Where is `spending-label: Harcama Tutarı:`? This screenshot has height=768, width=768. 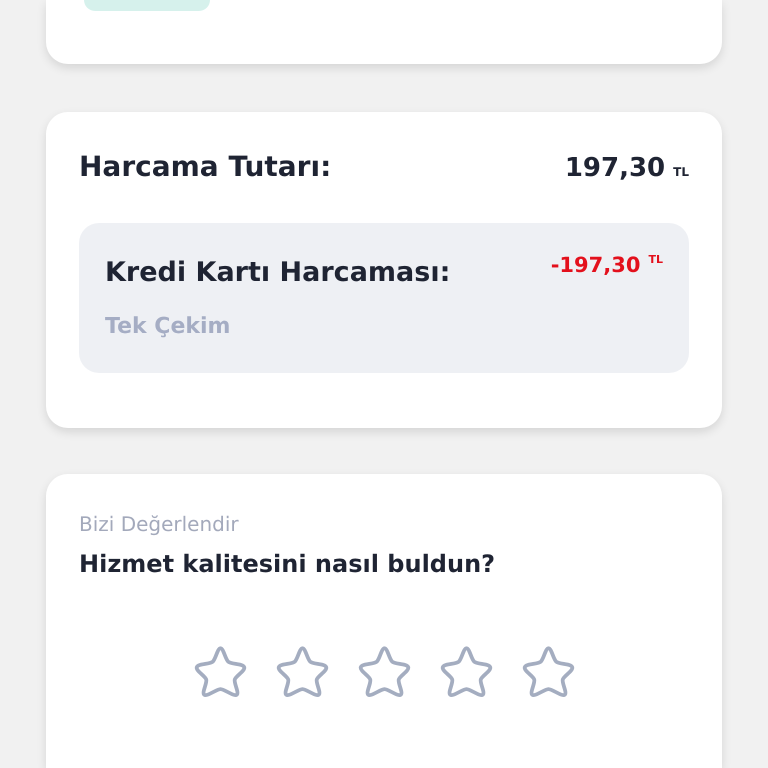
spending-label: Harcama Tutarı: is located at coordinates (205, 166).